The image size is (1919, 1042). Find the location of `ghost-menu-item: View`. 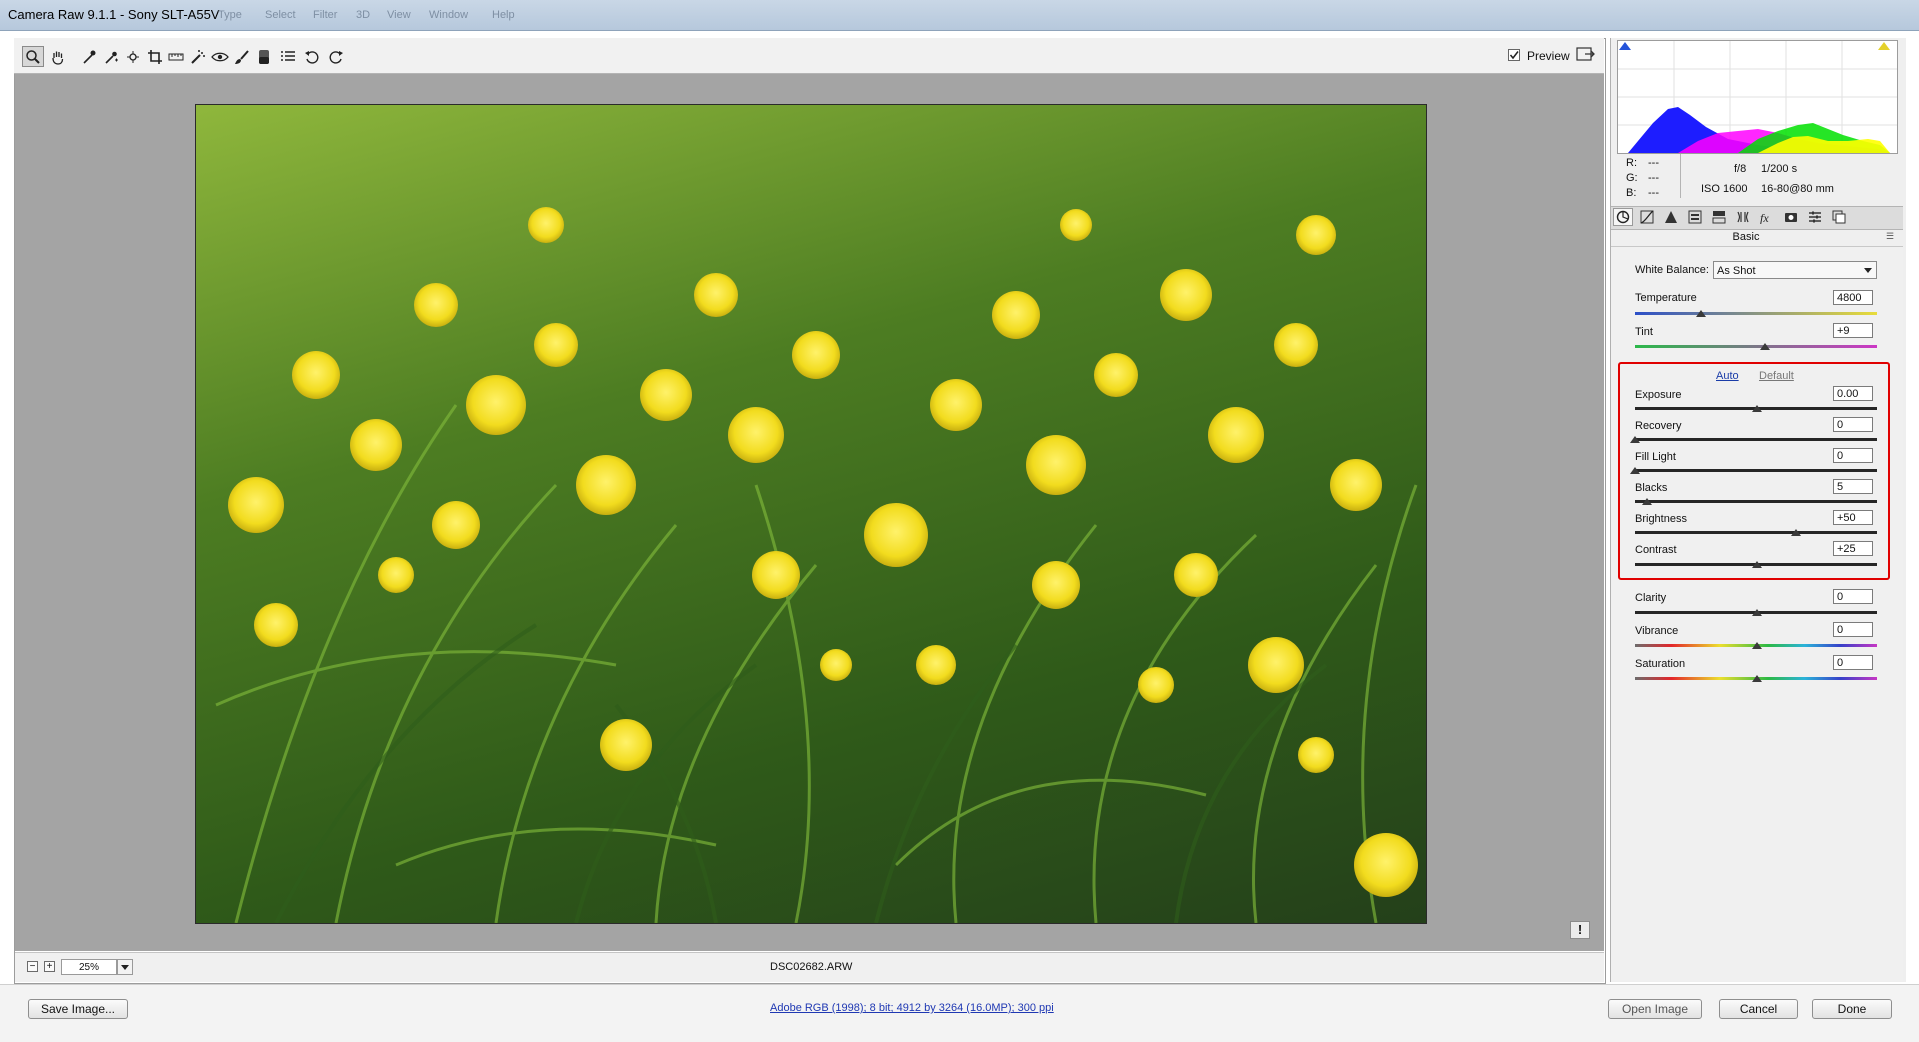

ghost-menu-item: View is located at coordinates (399, 15).